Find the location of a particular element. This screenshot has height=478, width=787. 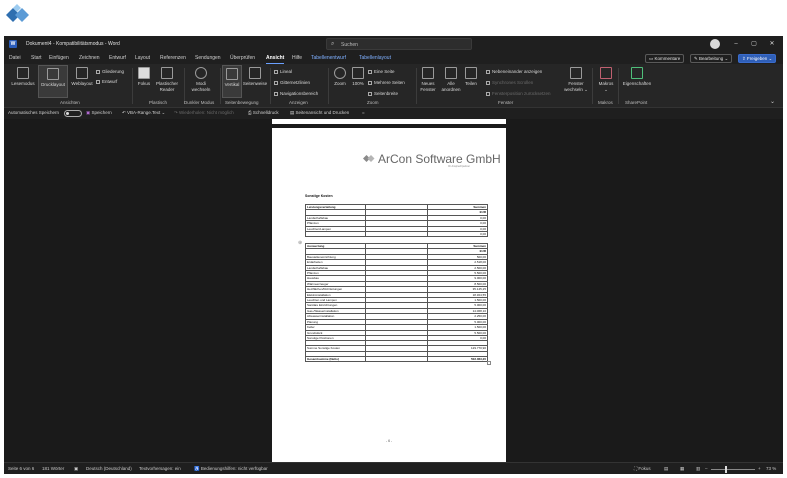

tab-tabellenentwurf: Tabellenentwurf is located at coordinates (328, 58).